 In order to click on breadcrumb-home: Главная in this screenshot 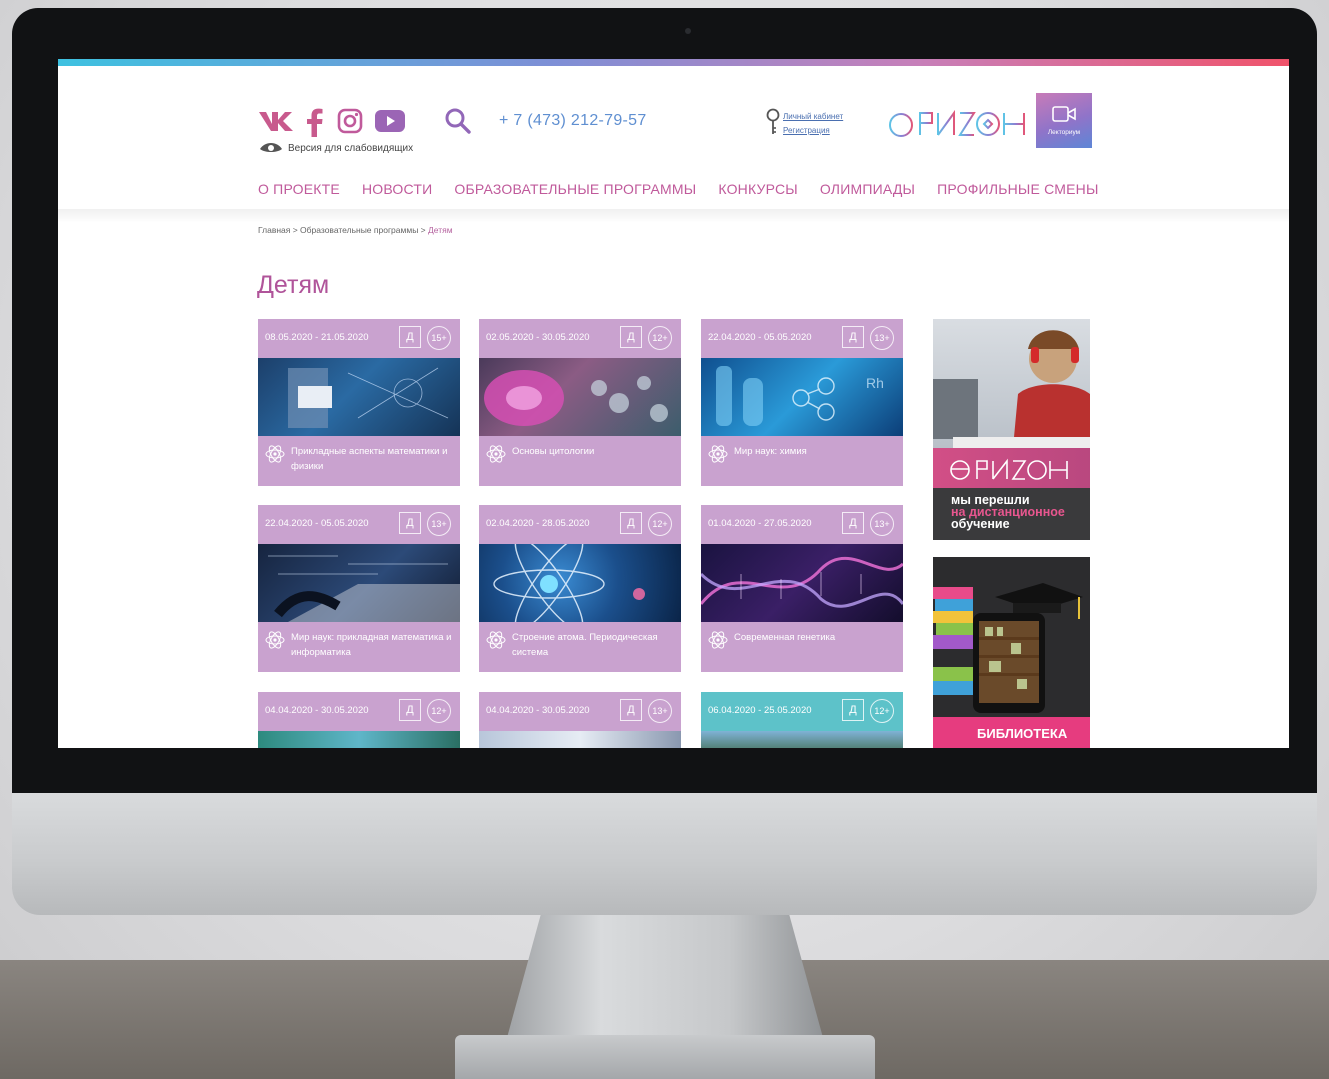, I will do `click(274, 230)`.